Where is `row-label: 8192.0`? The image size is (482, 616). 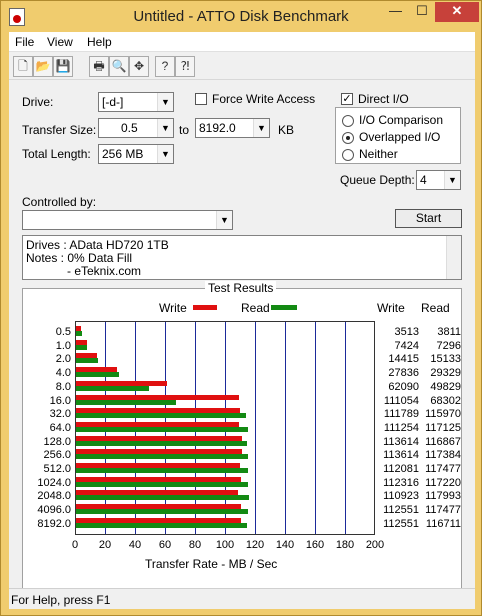
row-label: 8192.0 is located at coordinates (54, 523).